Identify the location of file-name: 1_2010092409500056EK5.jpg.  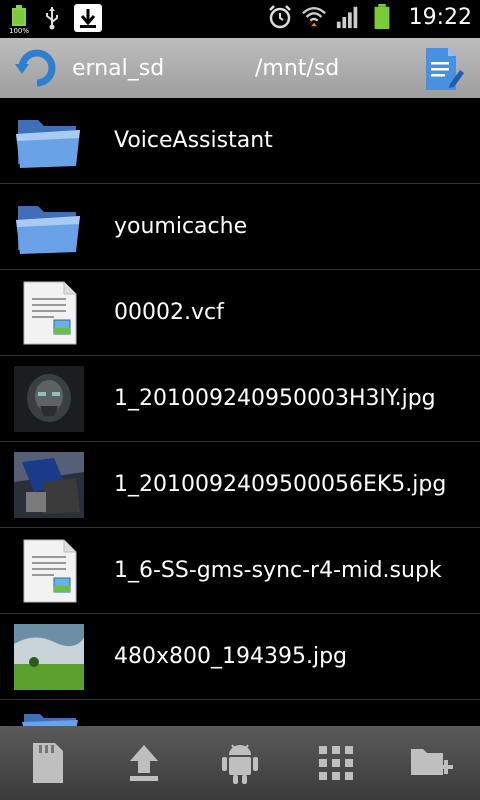
(280, 484).